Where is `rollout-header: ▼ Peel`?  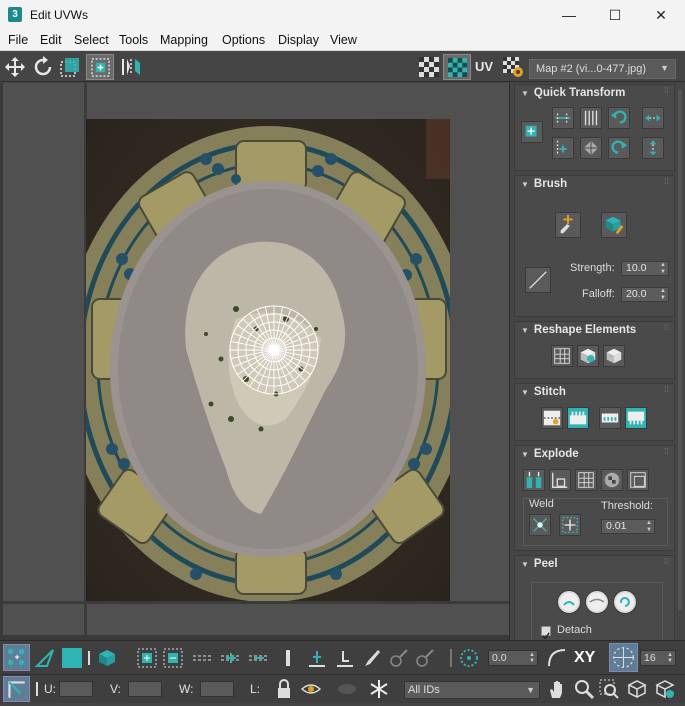
rollout-header: ▼ Peel is located at coordinates (594, 564).